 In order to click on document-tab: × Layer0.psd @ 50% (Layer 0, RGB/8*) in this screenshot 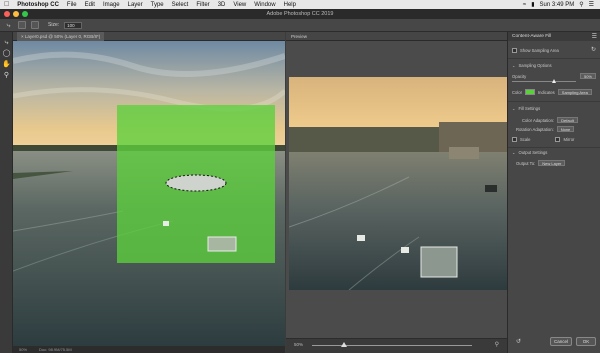, I will do `click(61, 36)`.